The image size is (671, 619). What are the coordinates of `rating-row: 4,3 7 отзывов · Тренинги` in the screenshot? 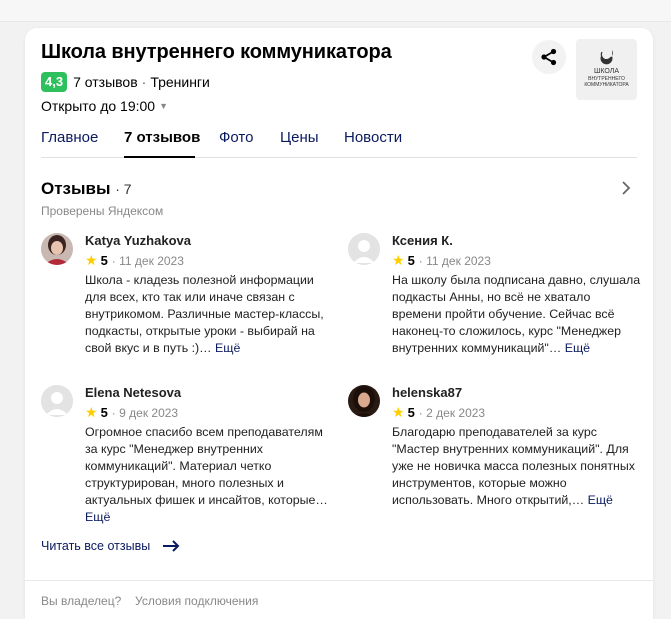 It's located at (125, 82).